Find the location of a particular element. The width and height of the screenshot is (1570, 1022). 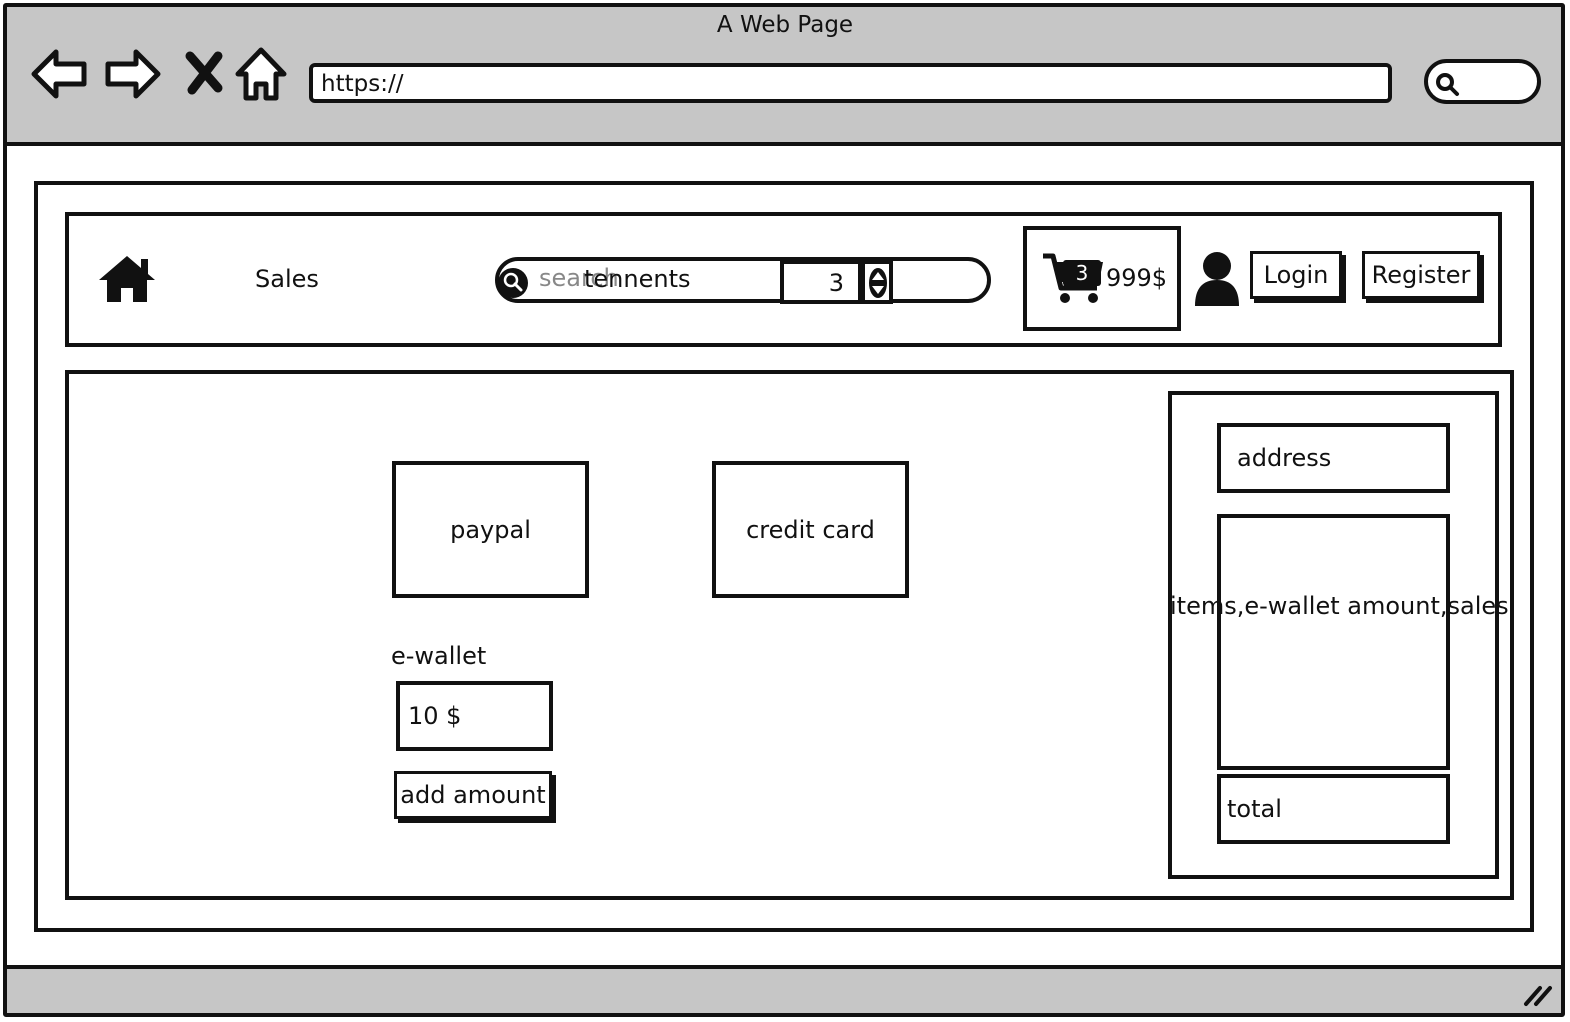

ewallet-amount-field: 10 $ is located at coordinates (474, 716).